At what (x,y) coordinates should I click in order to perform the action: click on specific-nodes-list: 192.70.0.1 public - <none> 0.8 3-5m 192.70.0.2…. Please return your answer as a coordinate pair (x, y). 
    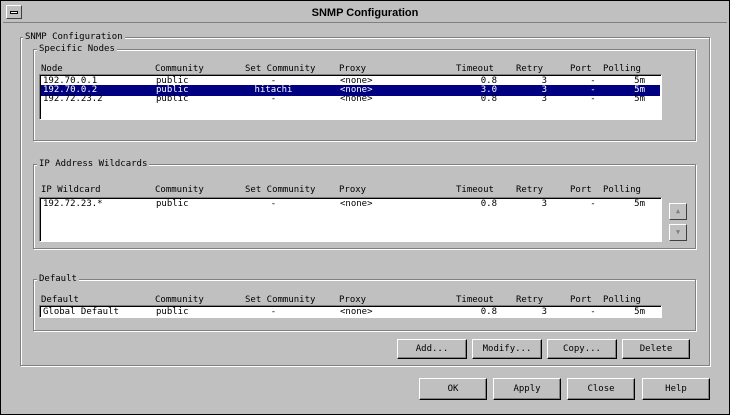
    Looking at the image, I should click on (350, 97).